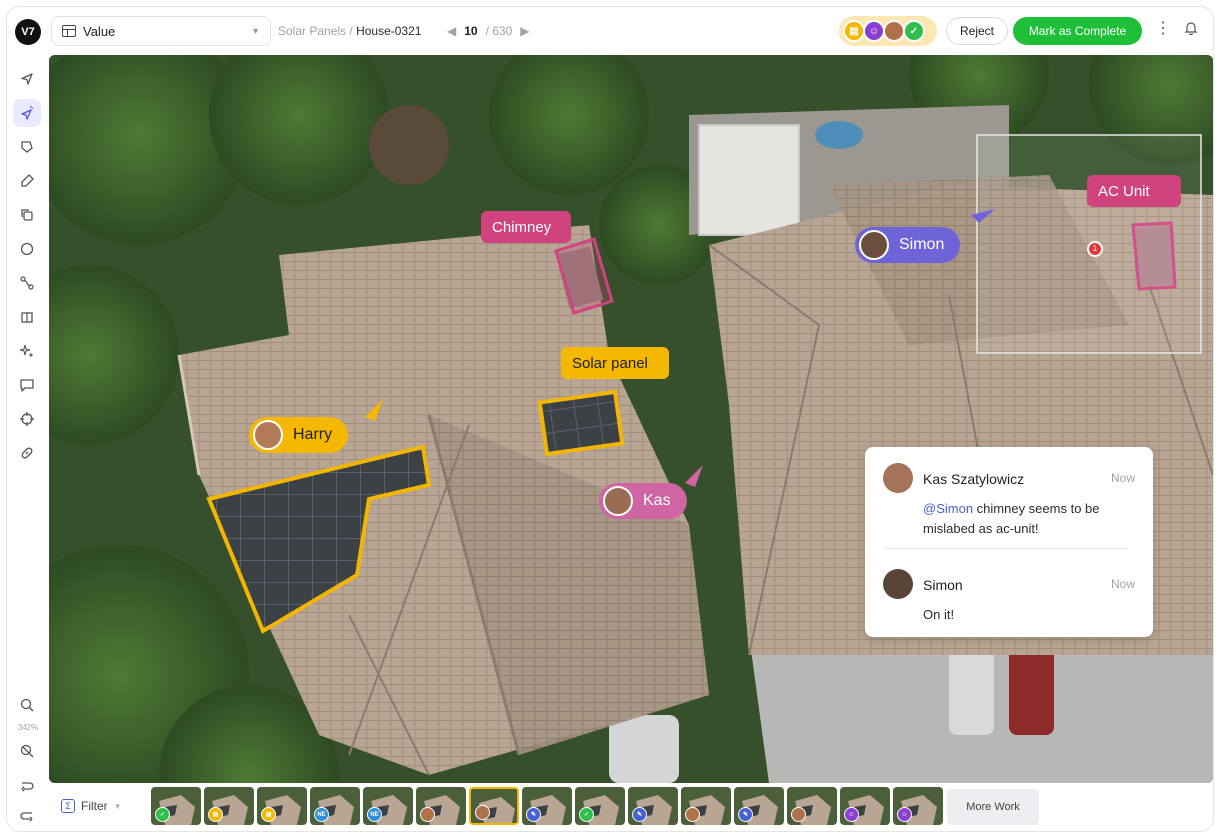 The image size is (1218, 836). I want to click on crosshair-tool, so click(27, 419).